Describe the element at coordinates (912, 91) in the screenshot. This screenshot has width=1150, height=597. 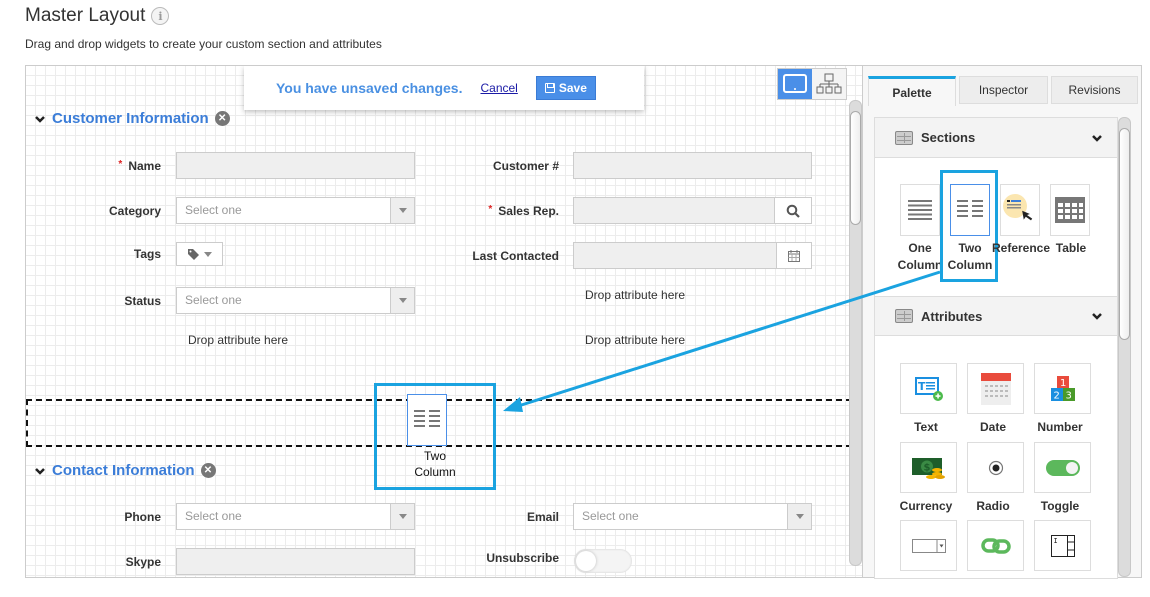
I see `tab-palette: Palette` at that location.